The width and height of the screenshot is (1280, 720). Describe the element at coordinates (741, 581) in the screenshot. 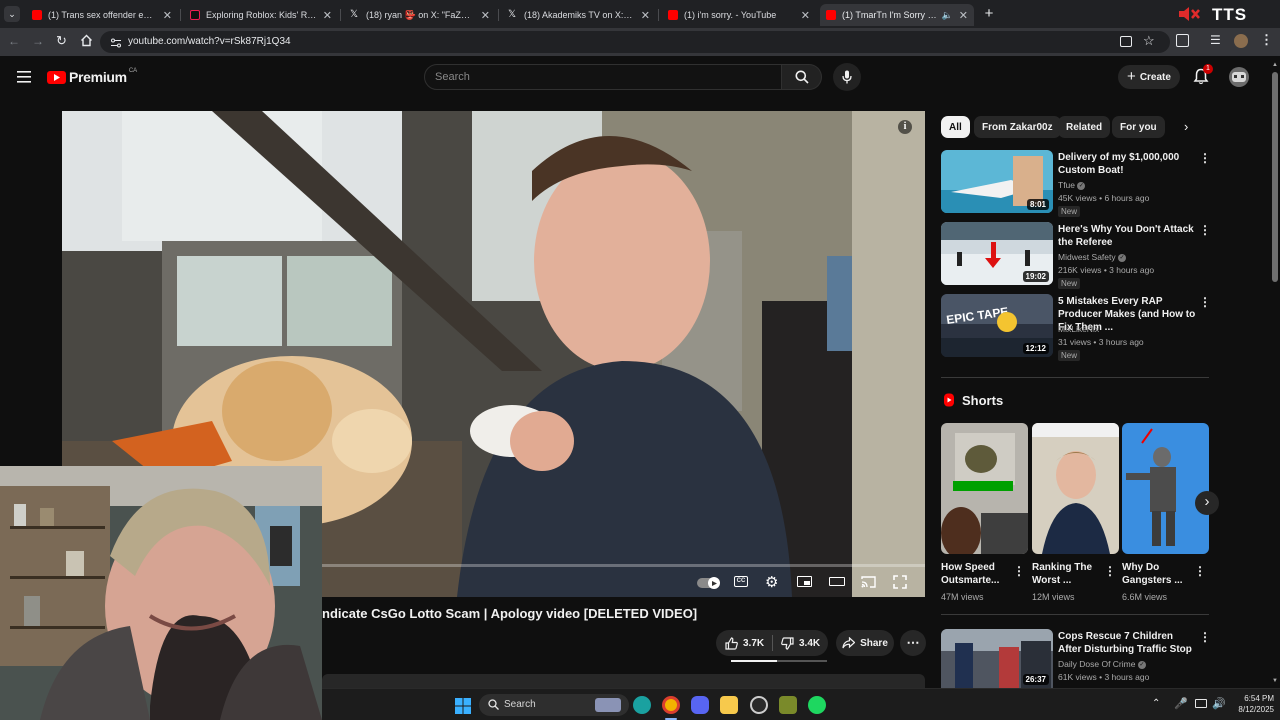

I see `subtitles-icon: CC` at that location.